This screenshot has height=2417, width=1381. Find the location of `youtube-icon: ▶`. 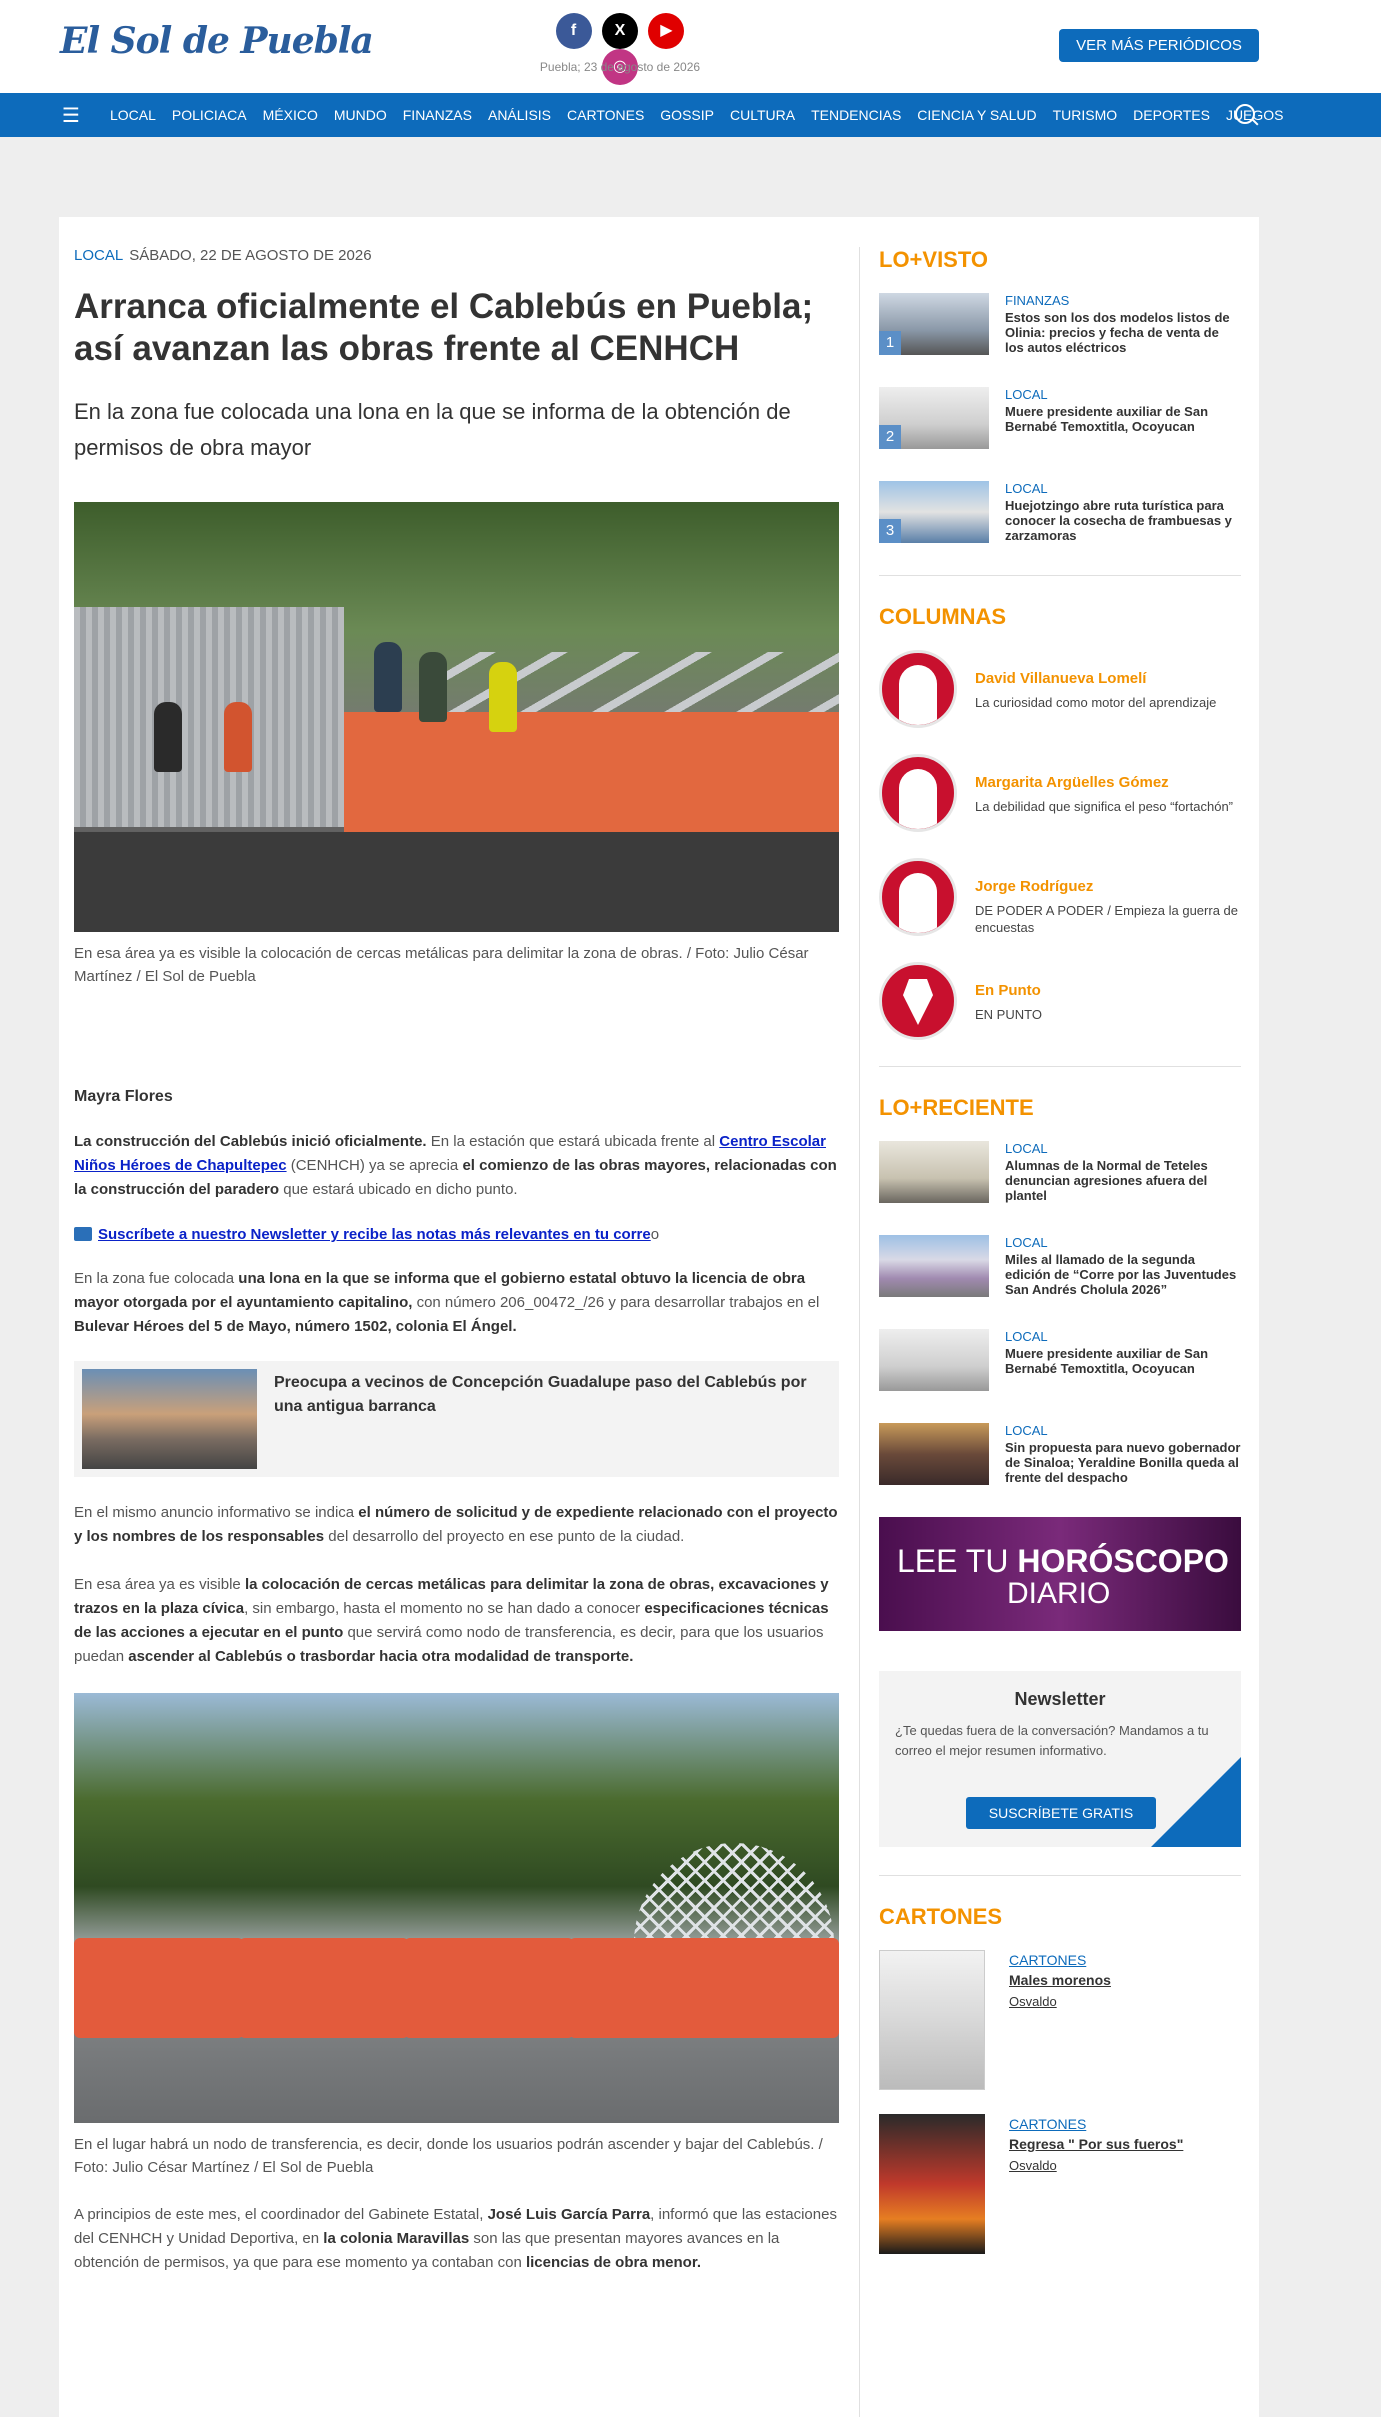

youtube-icon: ▶ is located at coordinates (666, 31).